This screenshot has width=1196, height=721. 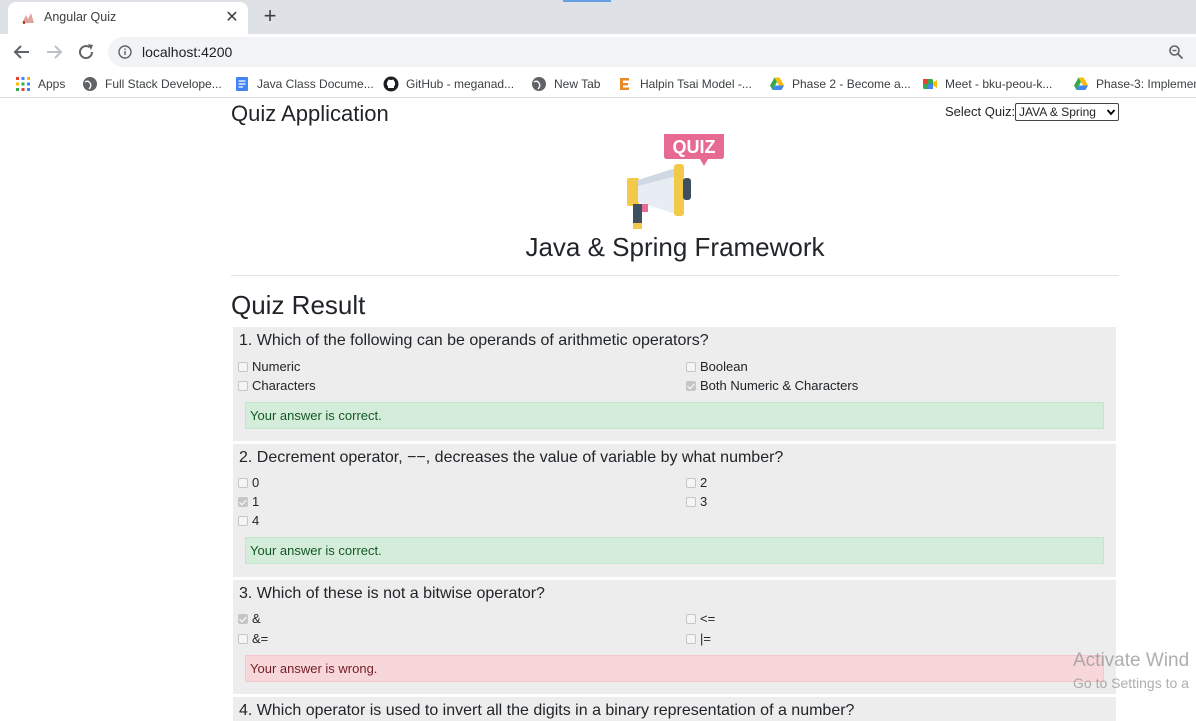 I want to click on option-label: Both Numeric & Characters, so click(x=779, y=385).